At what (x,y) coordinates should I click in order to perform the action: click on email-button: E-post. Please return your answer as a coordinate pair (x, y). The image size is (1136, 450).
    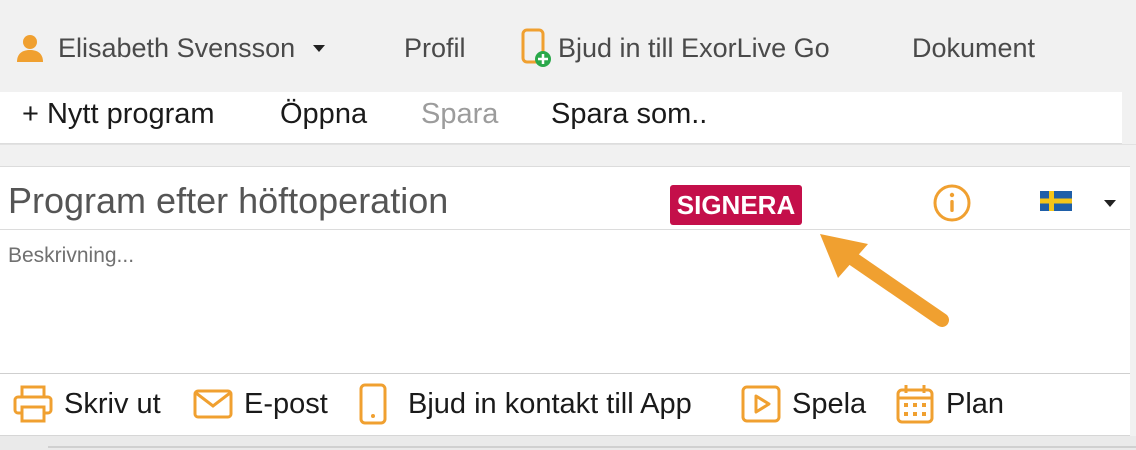
    Looking at the image, I should click on (260, 404).